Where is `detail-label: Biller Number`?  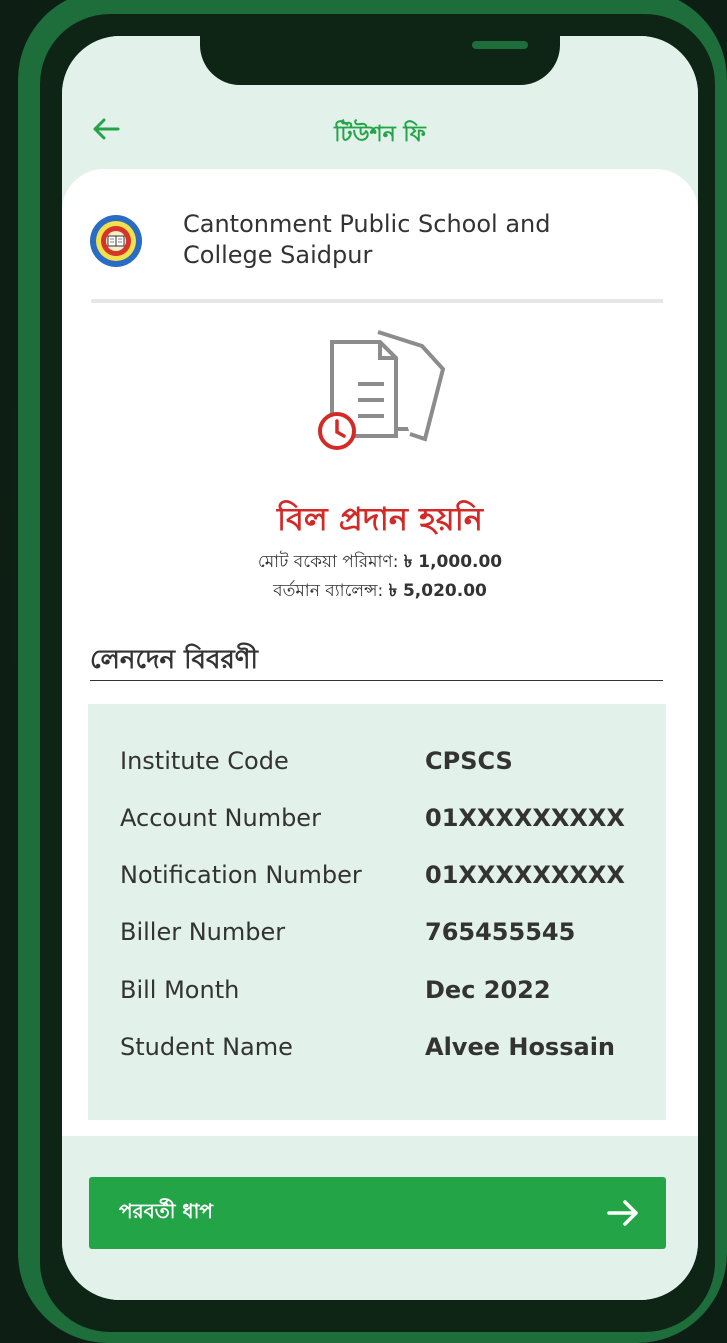 detail-label: Biller Number is located at coordinates (203, 932).